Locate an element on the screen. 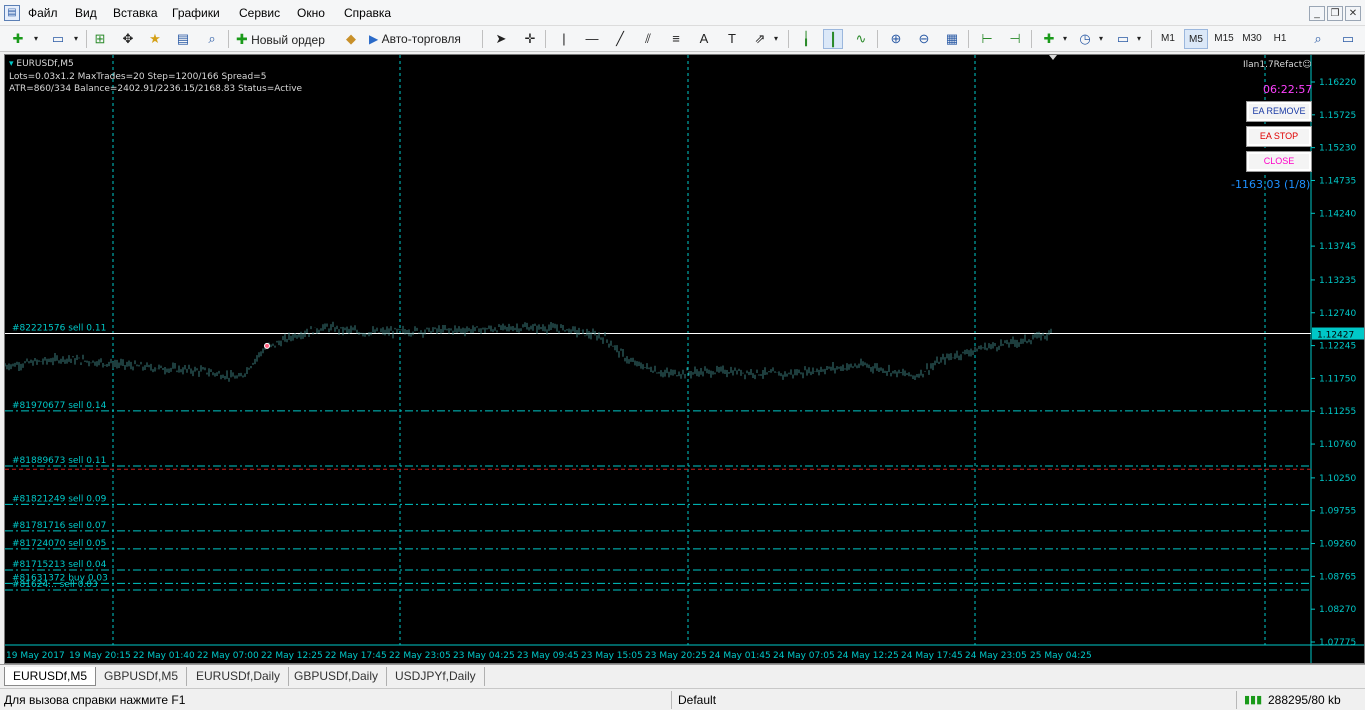 This screenshot has width=1365, height=710. time-tick-label: 22 May 12:25 is located at coordinates (292, 656).